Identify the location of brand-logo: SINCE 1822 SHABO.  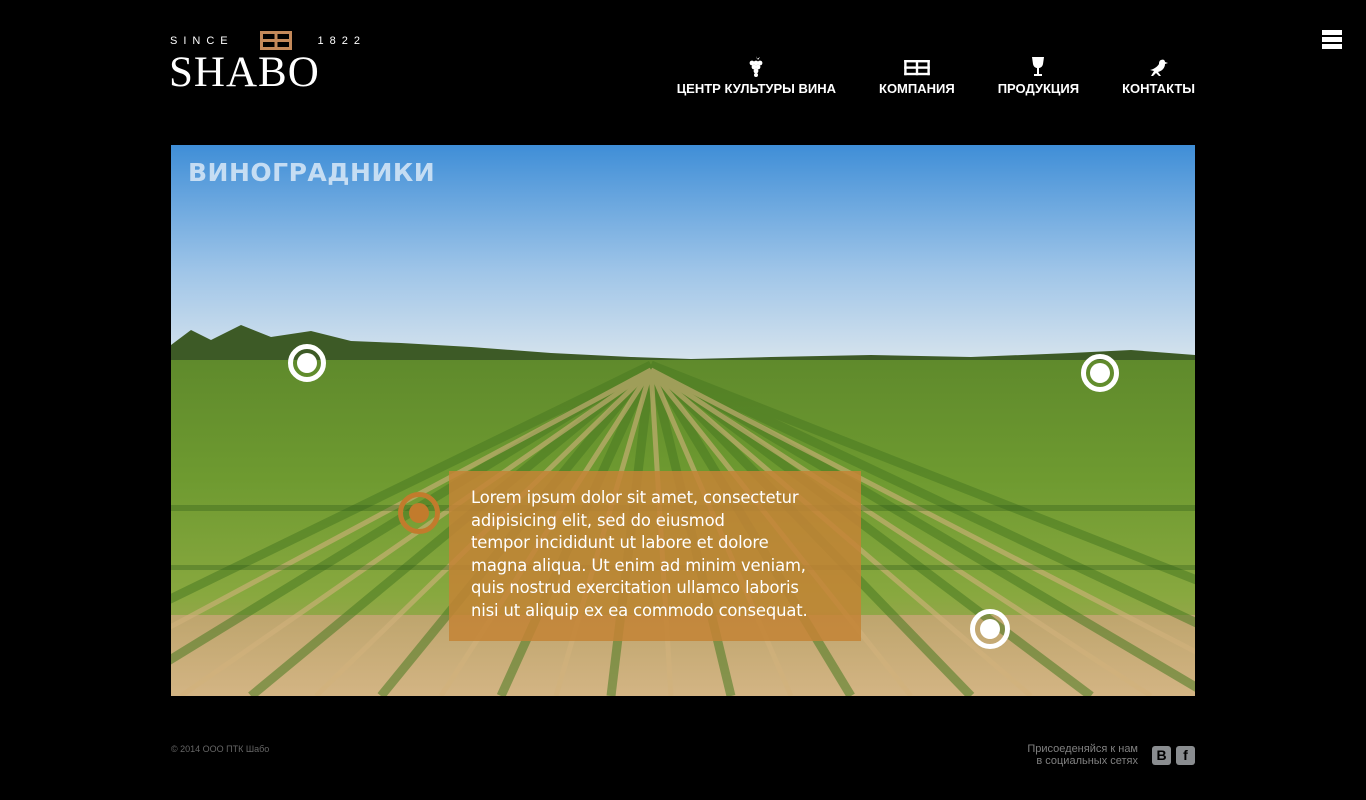
(269, 63).